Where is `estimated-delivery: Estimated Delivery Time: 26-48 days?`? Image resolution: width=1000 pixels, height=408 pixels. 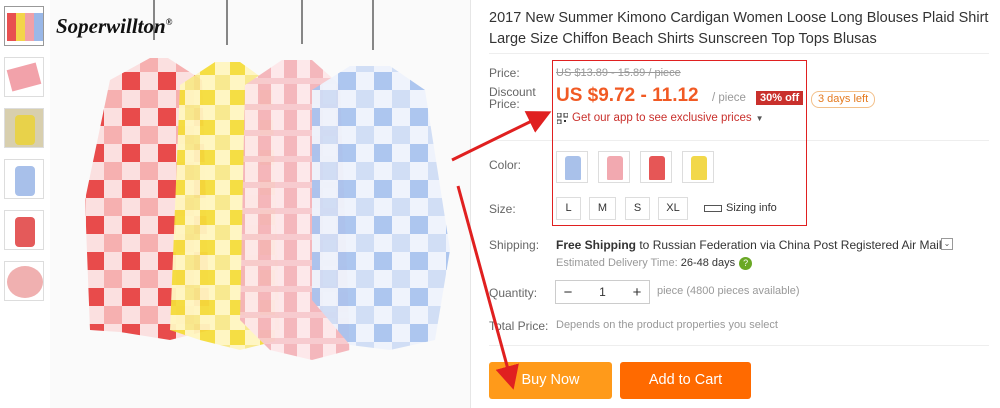 estimated-delivery: Estimated Delivery Time: 26-48 days? is located at coordinates (654, 263).